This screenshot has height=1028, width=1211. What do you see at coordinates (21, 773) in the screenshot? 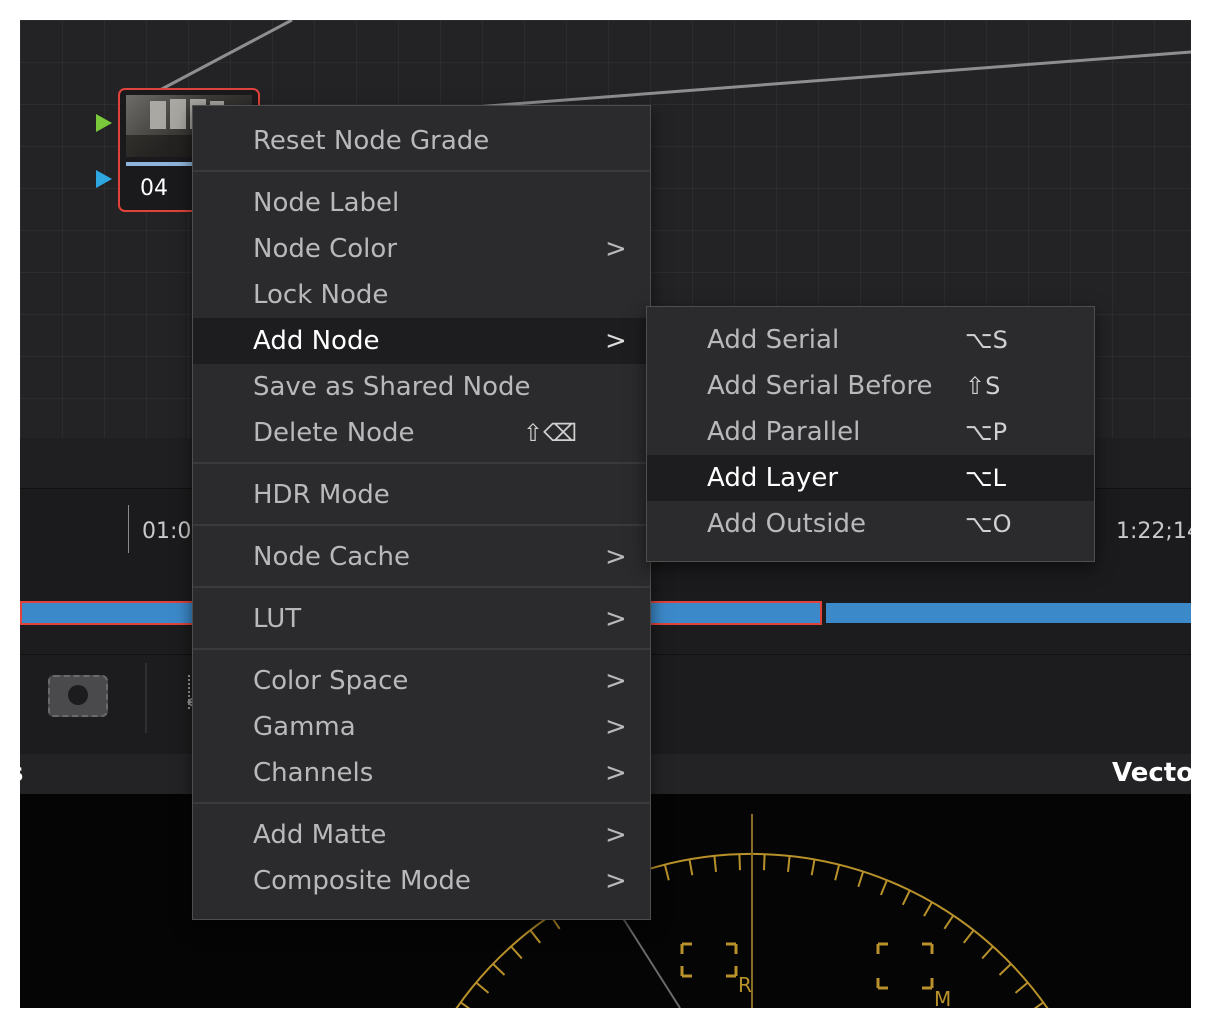
I see `scopes-title-left: s` at bounding box center [21, 773].